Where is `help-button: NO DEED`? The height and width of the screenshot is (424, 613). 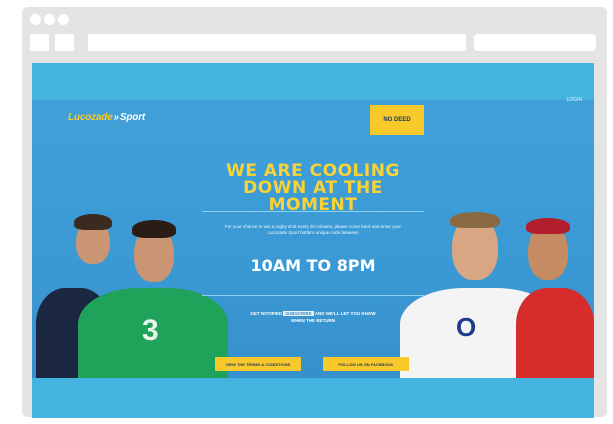 help-button: NO DEED is located at coordinates (397, 120).